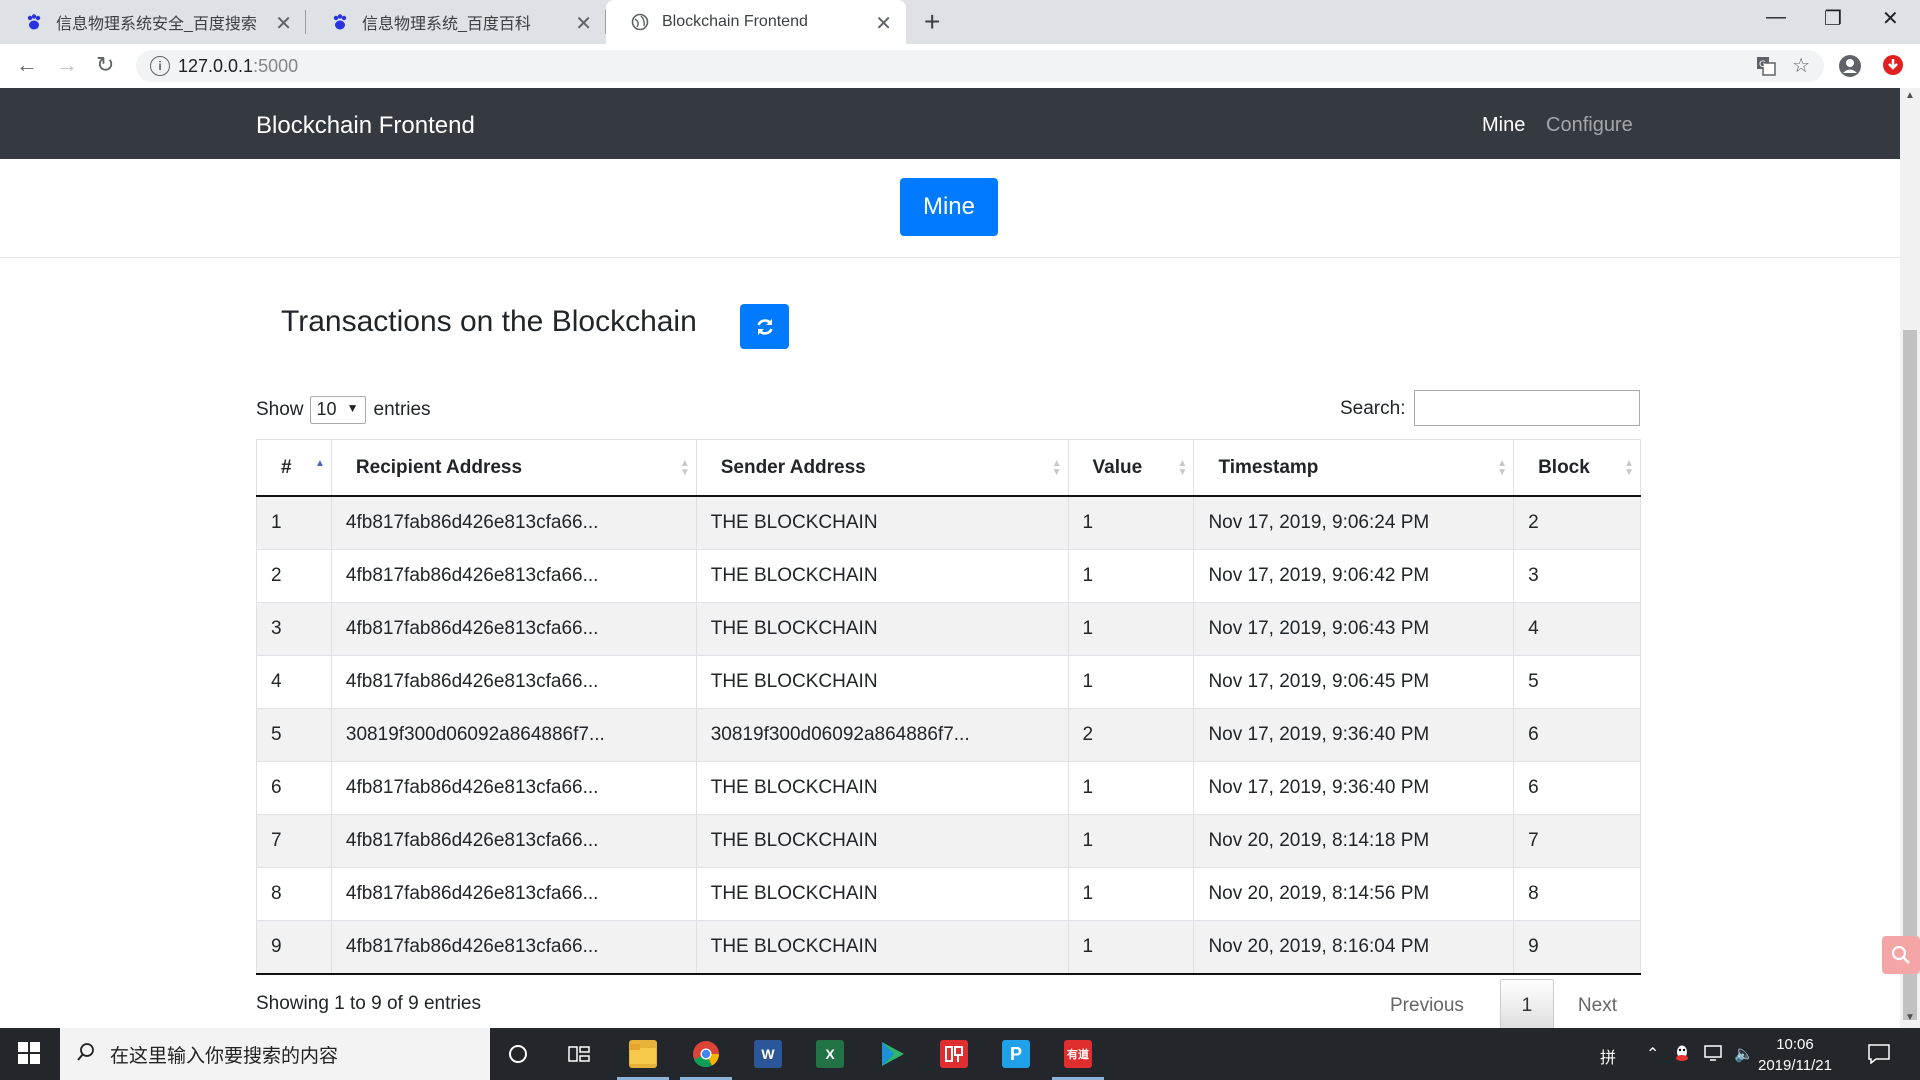 This screenshot has width=1920, height=1080. What do you see at coordinates (29, 1055) in the screenshot?
I see `windows-start-icon` at bounding box center [29, 1055].